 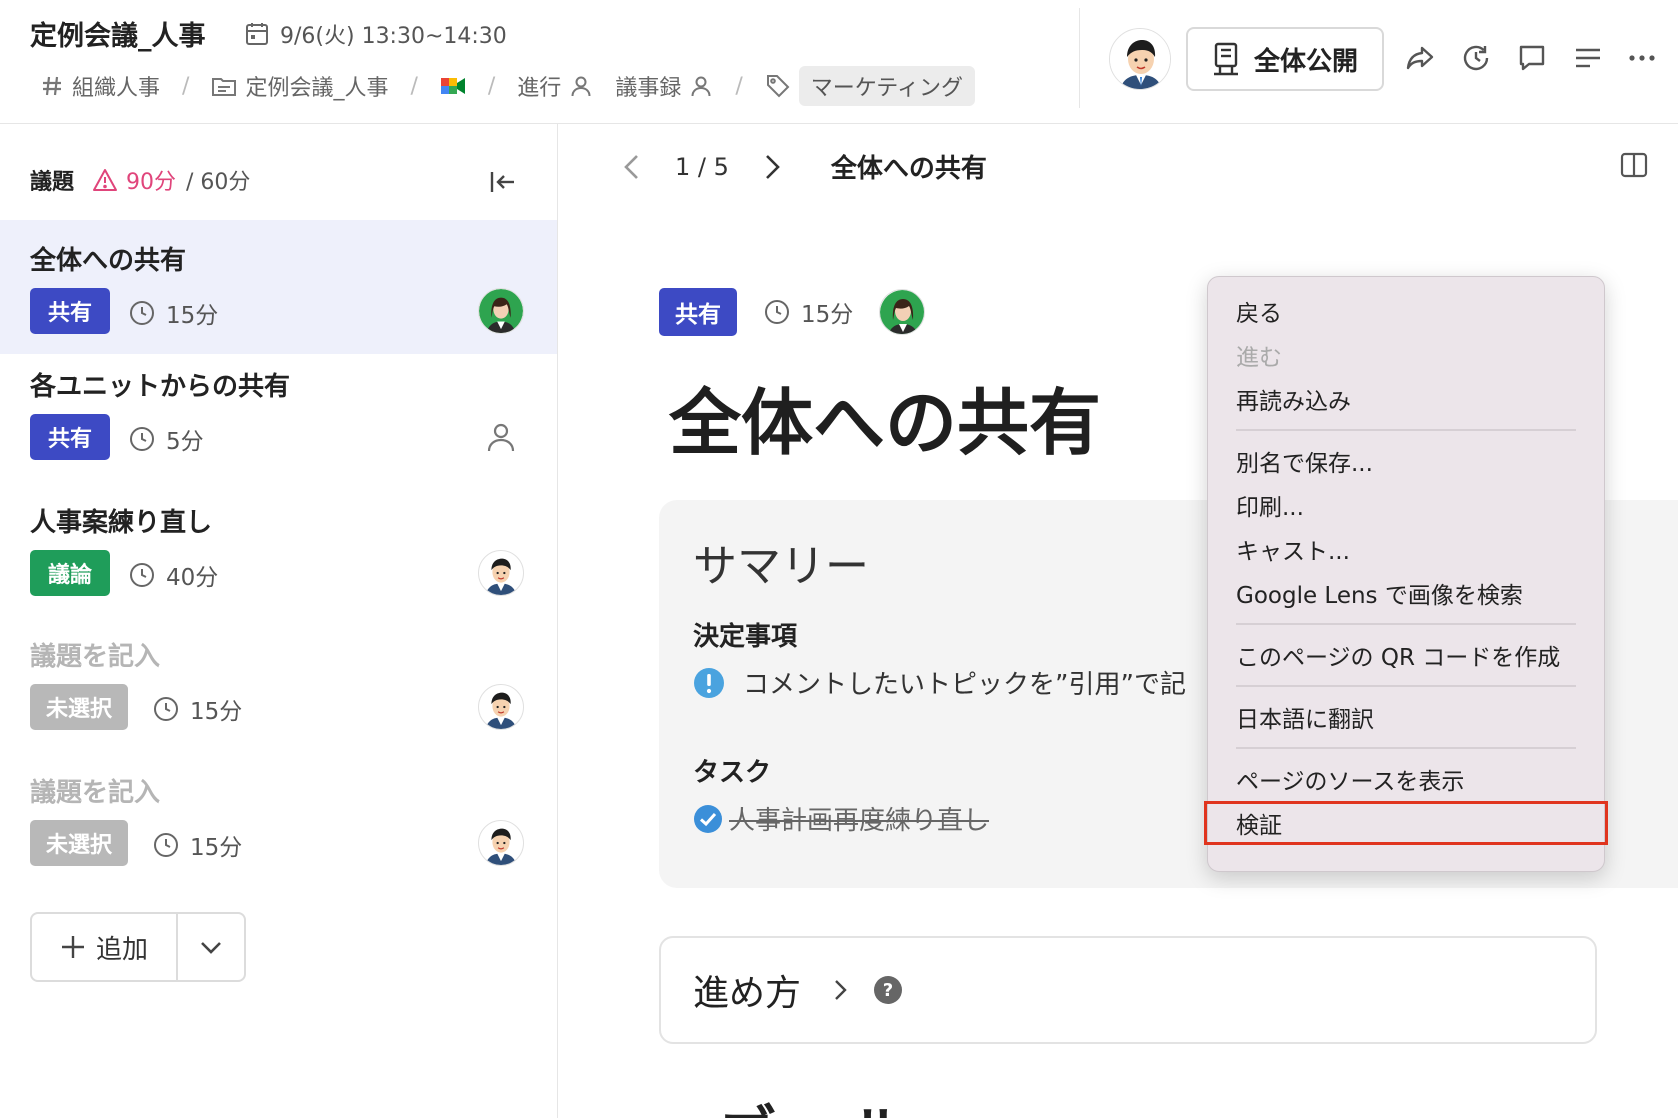 I want to click on total-time: 90分, so click(x=151, y=182).